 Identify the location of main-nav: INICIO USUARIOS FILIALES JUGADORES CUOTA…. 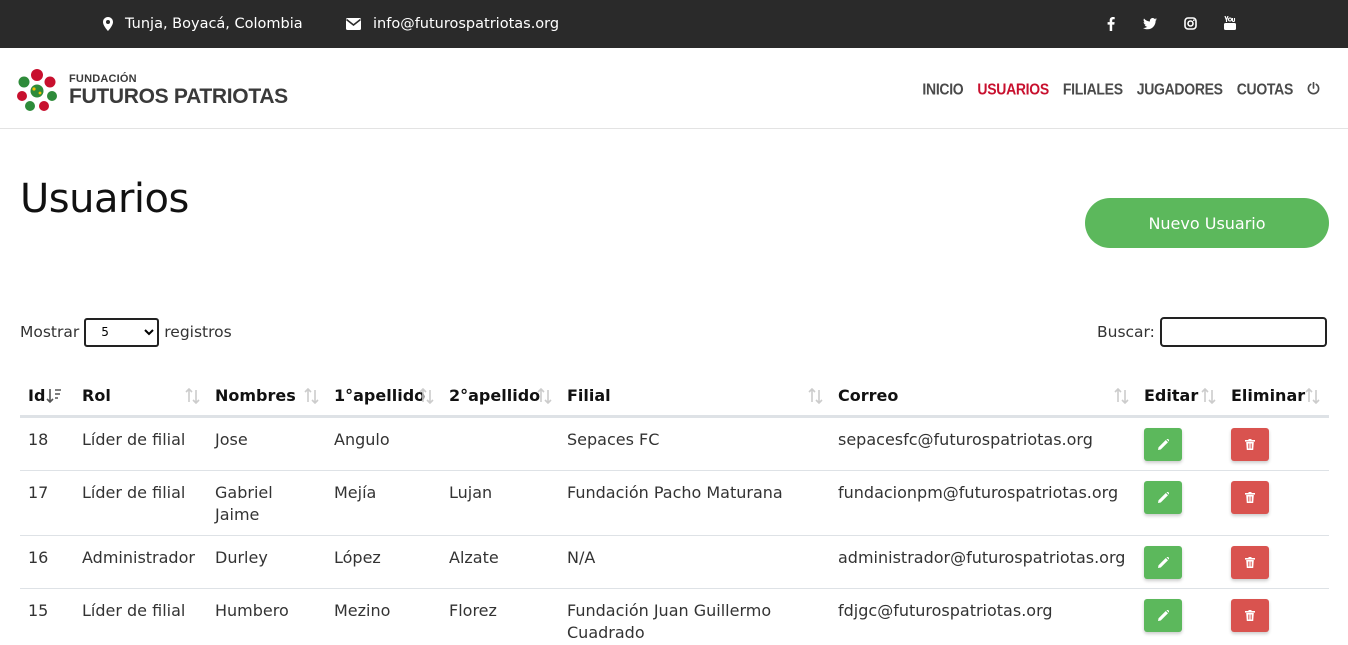
(1114, 88).